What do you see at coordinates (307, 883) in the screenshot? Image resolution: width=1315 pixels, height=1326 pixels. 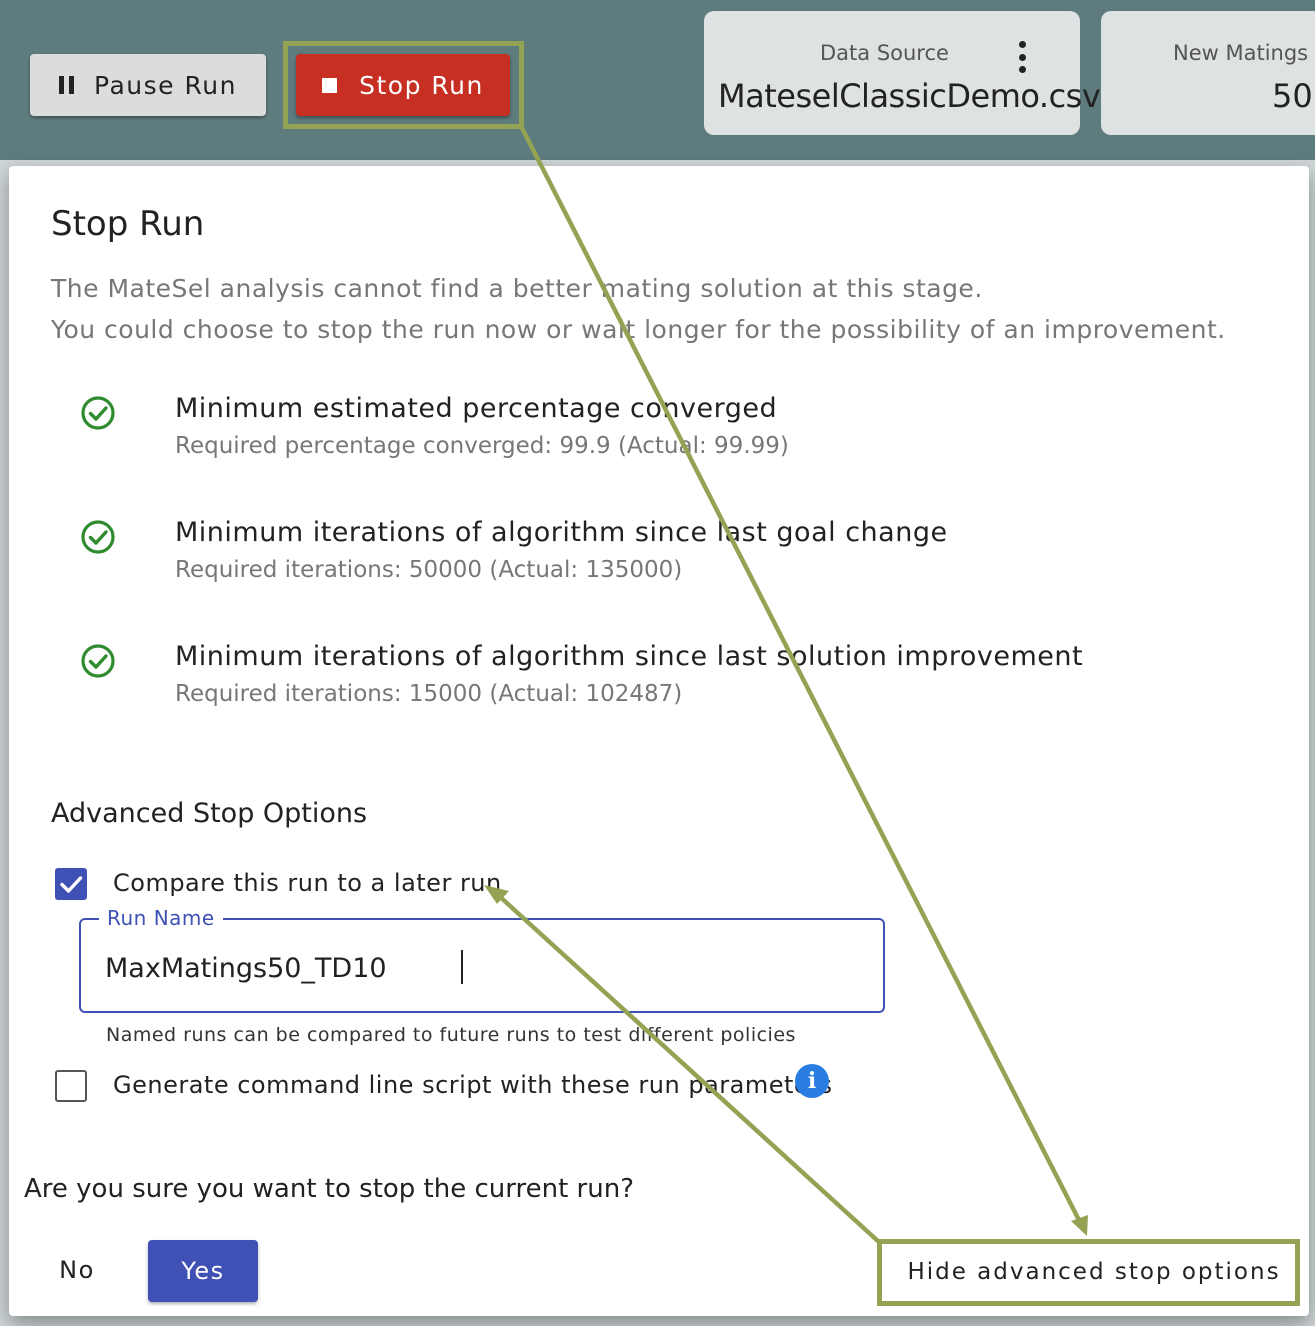 I see `compare-run-label: Compare this run to a later run` at bounding box center [307, 883].